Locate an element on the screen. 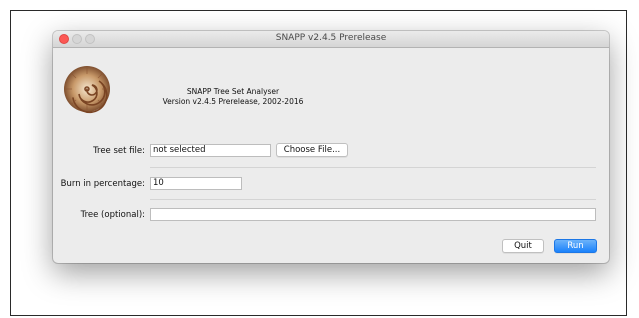  burn-in-percentage-label: Burn in percentage: is located at coordinates (102, 184).